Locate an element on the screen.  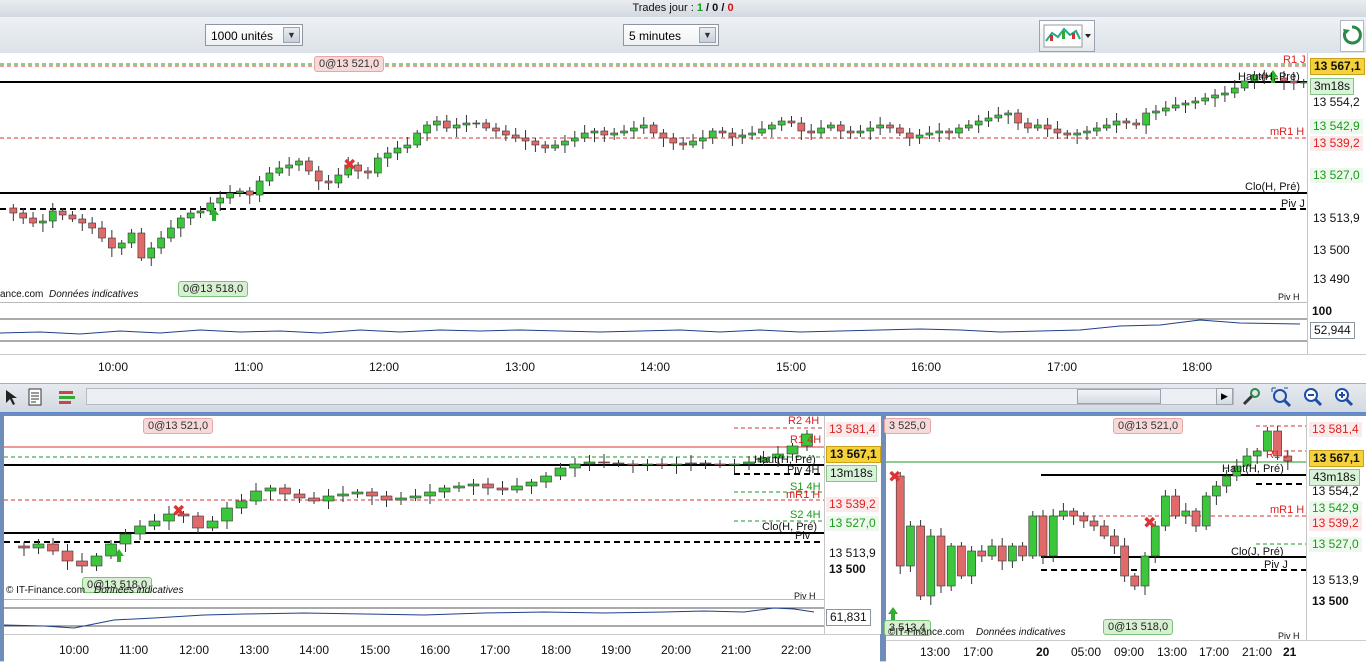
scroll-right-button: ▶ is located at coordinates (1224, 396).